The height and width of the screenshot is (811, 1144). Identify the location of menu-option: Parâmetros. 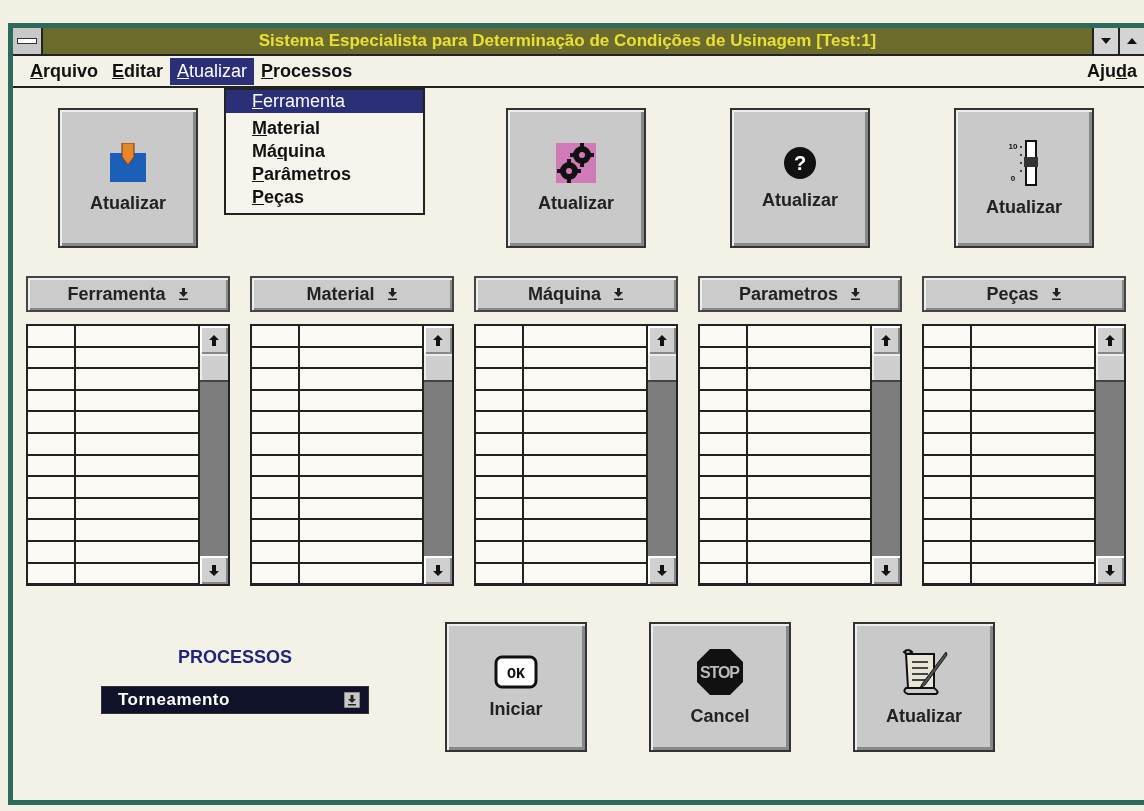
(324, 174).